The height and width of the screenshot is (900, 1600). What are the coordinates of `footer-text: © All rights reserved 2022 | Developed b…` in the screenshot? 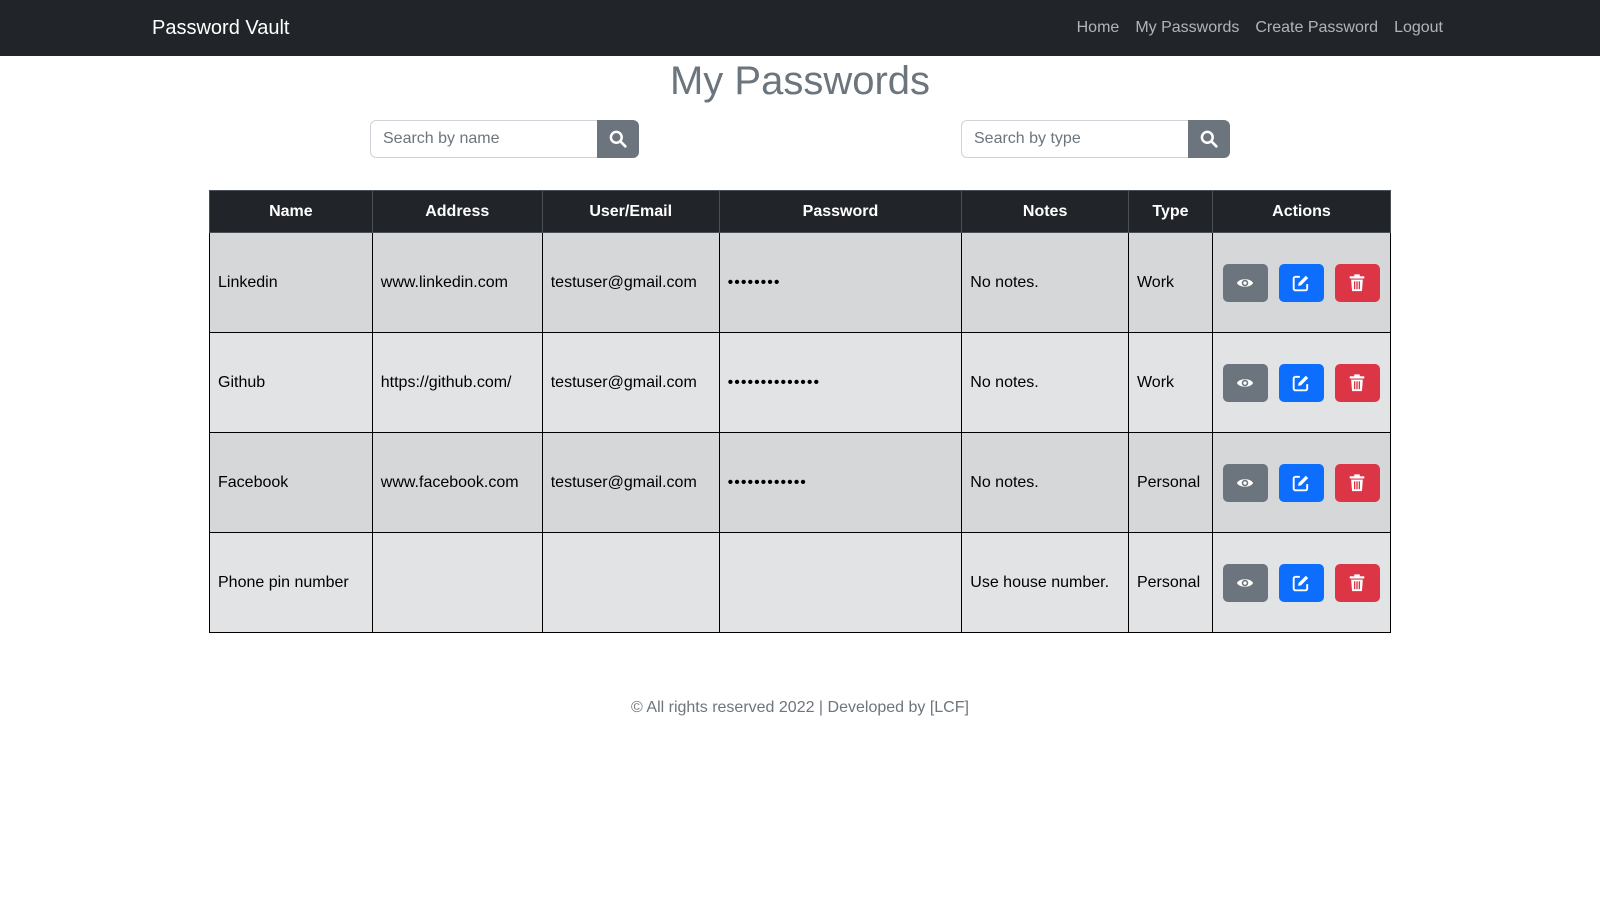 It's located at (800, 707).